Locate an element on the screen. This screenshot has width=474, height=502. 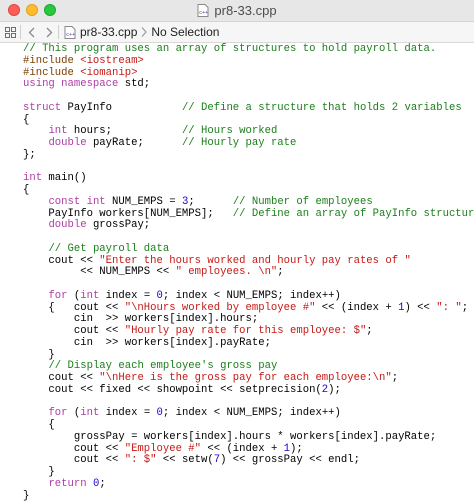
code-line: cin >> workers[index].payRate; is located at coordinates (248, 344).